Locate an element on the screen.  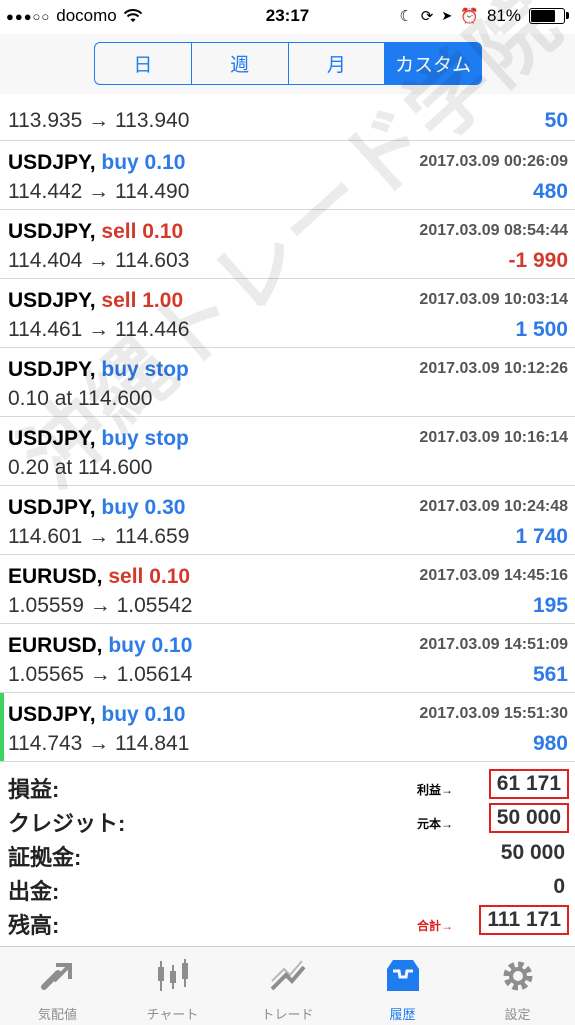
summary-deposit-row: 証拠金: 50 000 is located at coordinates (287, 855).